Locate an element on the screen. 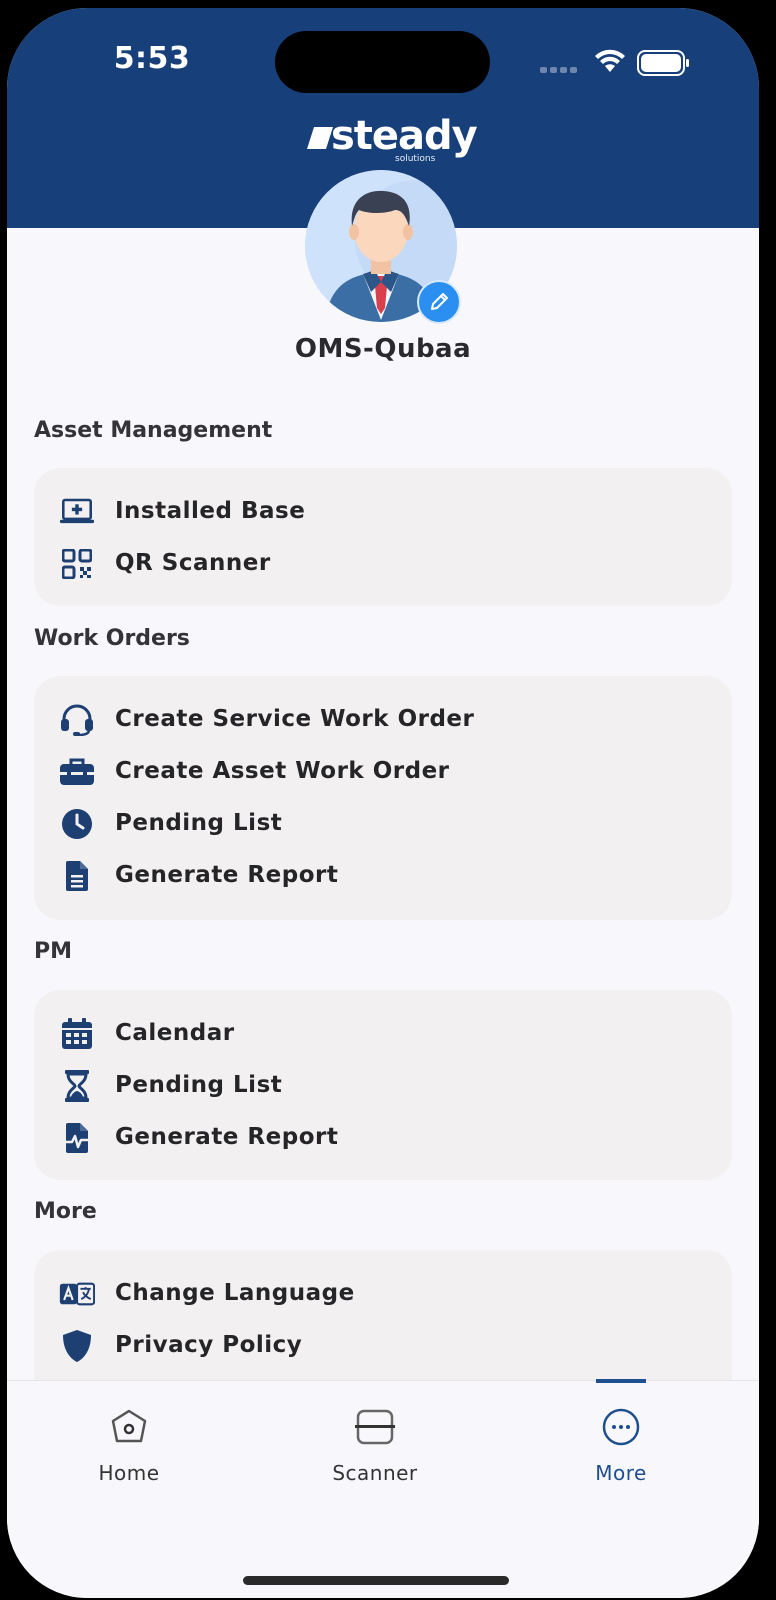 The width and height of the screenshot is (776, 1600). menu-item-installed-base: Installed Base is located at coordinates (383, 512).